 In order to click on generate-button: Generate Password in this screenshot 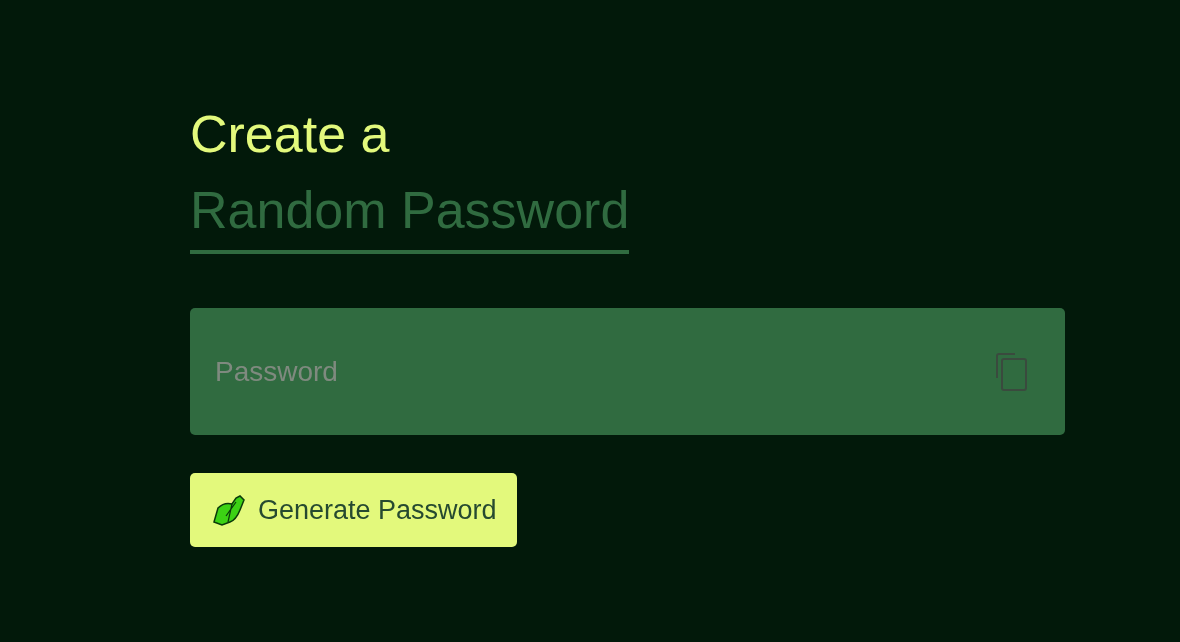, I will do `click(353, 510)`.